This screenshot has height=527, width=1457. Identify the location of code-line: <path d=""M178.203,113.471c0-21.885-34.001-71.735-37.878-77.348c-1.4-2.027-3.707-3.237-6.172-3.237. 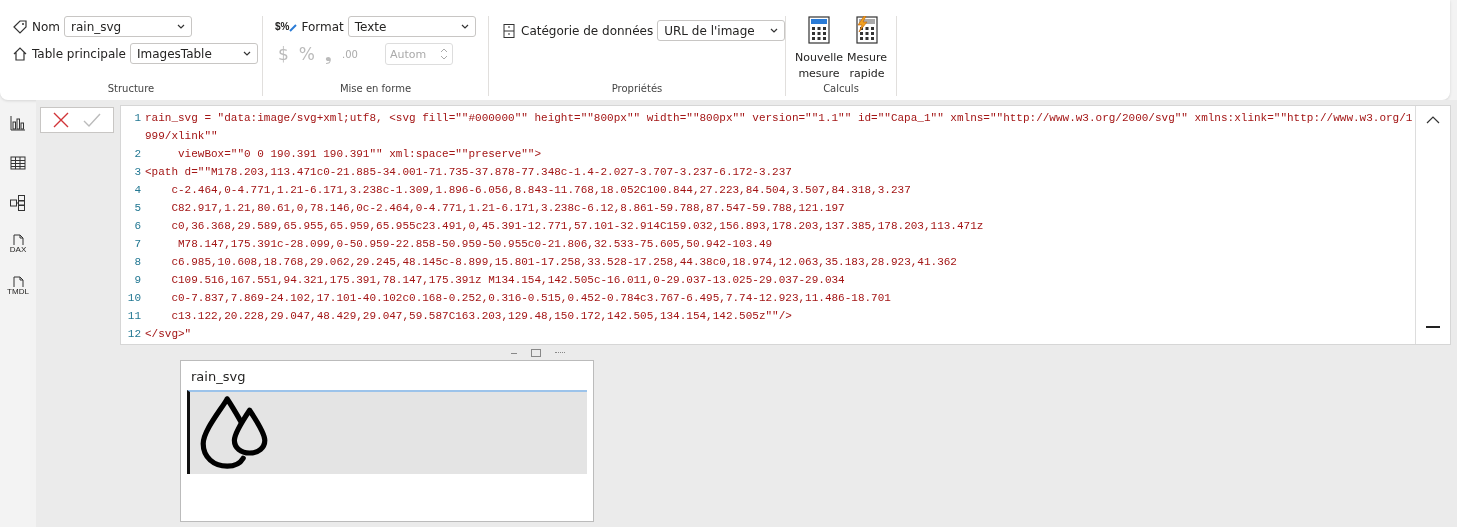
(469, 172).